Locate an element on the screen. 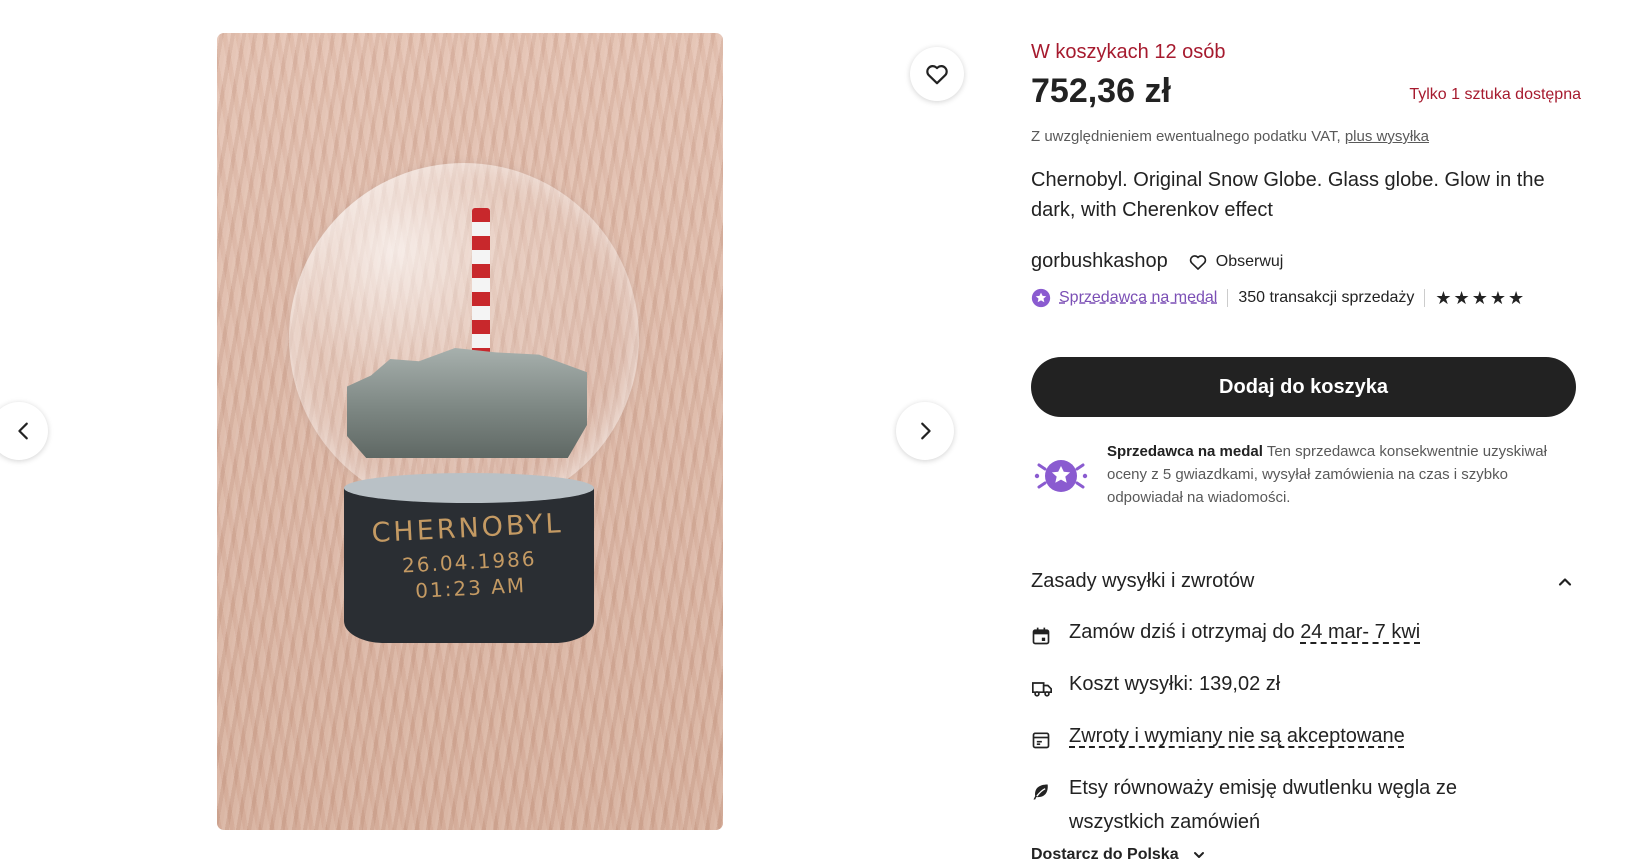 This screenshot has height=867, width=1626. snow-globe-glass is located at coordinates (464, 338).